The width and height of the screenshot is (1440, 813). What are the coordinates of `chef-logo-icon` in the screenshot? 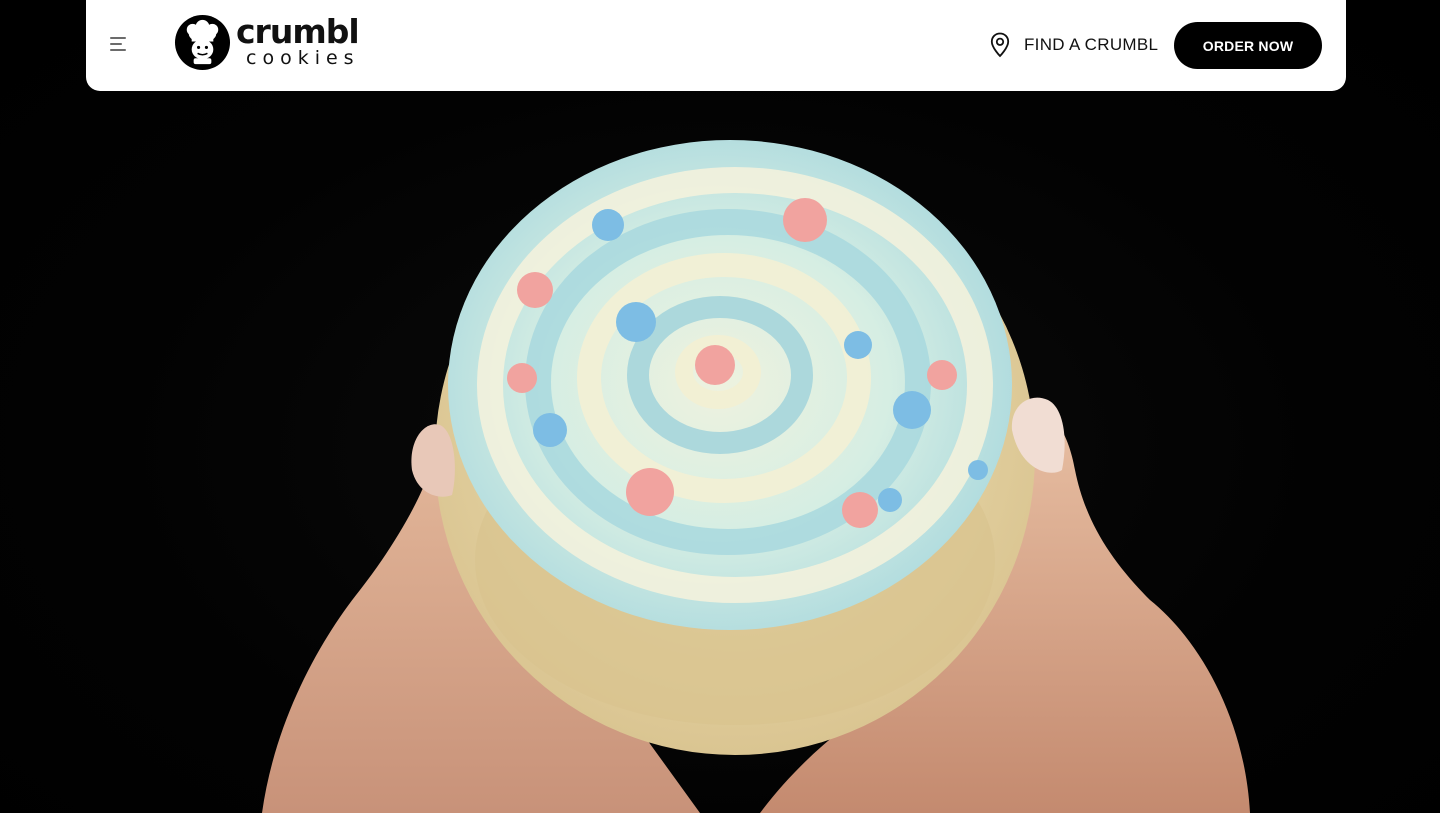 It's located at (202, 42).